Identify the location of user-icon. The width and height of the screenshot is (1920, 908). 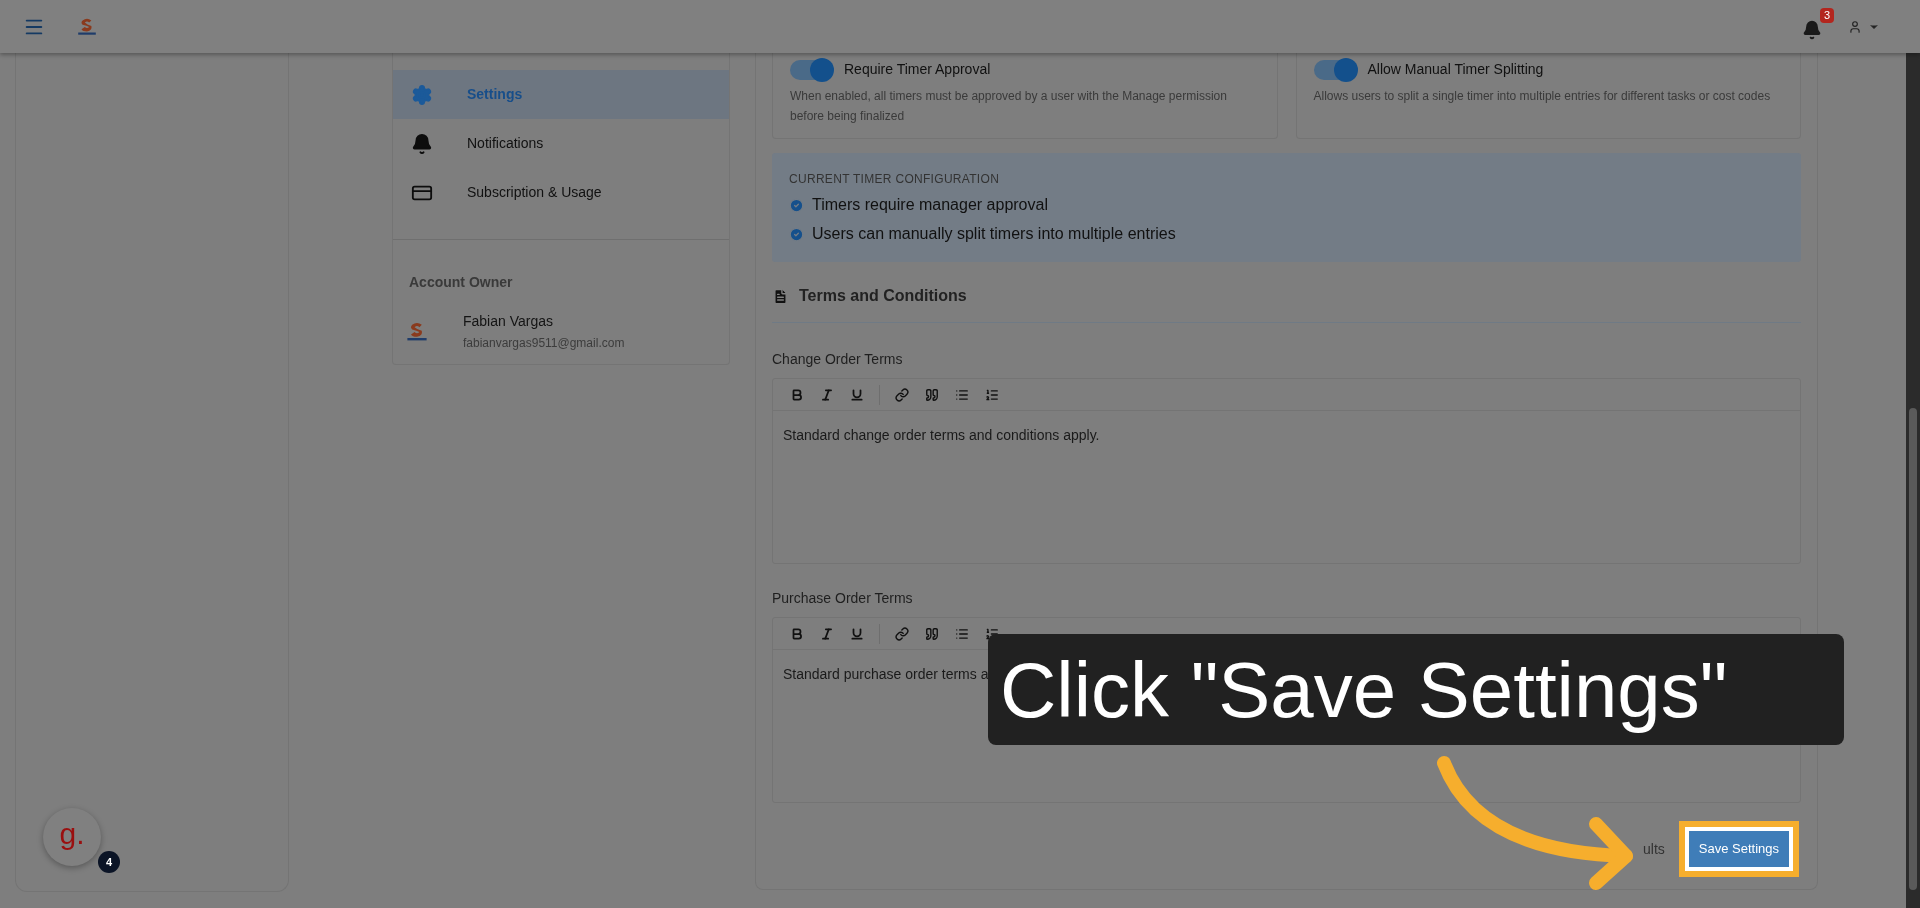
(1855, 26).